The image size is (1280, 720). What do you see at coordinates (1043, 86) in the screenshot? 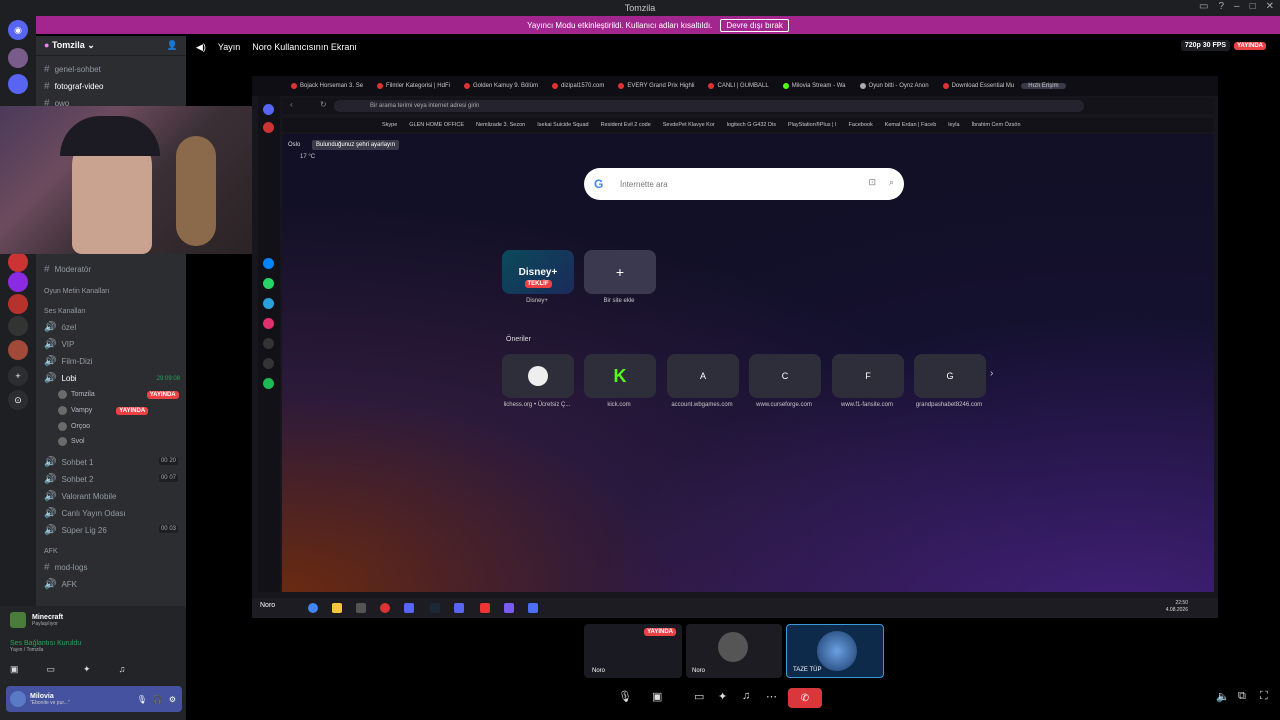
I see `browser-tab-active: Hızlı Erişim` at bounding box center [1043, 86].